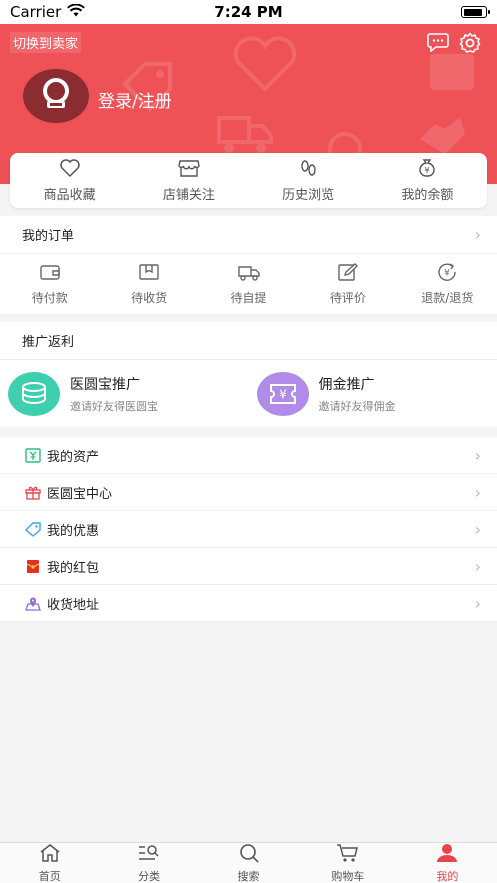 Image resolution: width=497 pixels, height=883 pixels. I want to click on assets-icon, so click(33, 455).